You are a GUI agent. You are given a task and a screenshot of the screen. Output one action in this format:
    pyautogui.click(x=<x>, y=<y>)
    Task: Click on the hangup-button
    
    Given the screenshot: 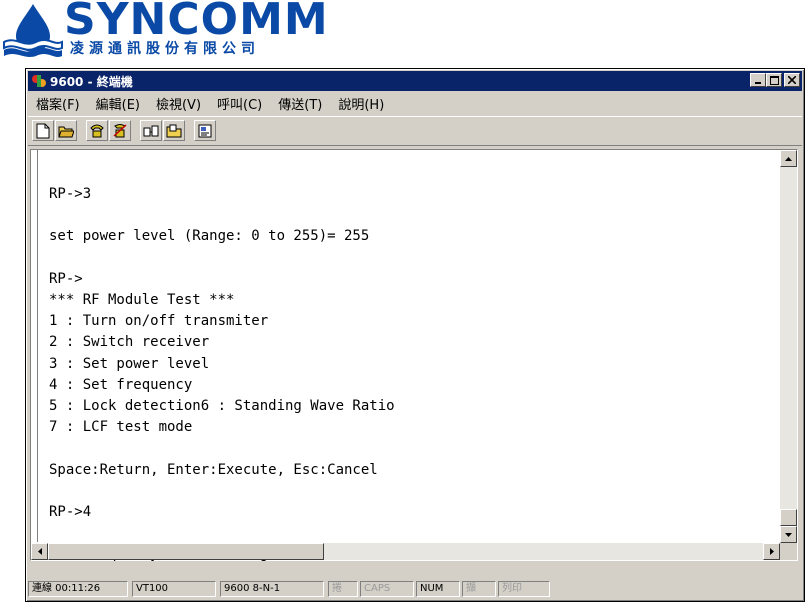 What is the action you would take?
    pyautogui.click(x=120, y=130)
    